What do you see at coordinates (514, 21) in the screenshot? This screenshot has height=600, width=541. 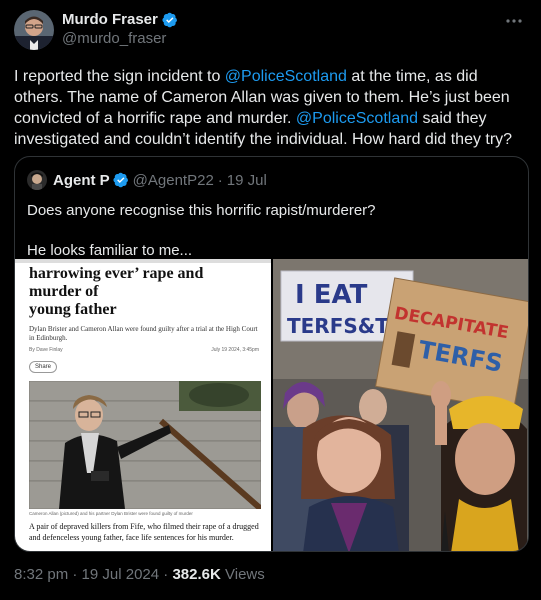 I see `more-horizontal-icon` at bounding box center [514, 21].